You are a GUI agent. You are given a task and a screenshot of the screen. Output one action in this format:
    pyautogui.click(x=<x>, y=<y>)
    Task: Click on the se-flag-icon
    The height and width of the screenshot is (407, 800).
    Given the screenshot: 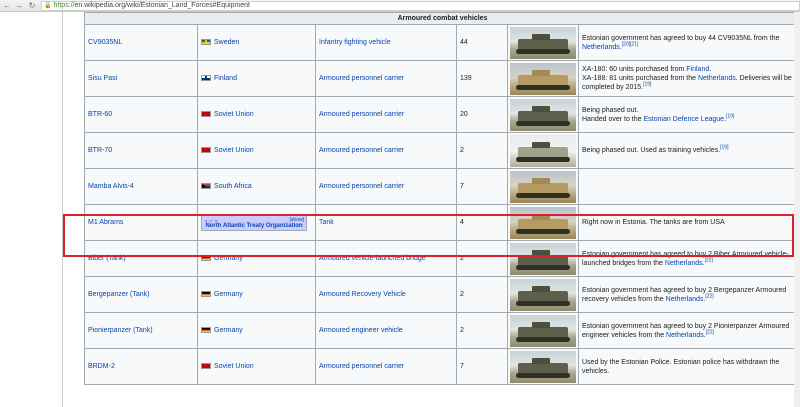 What is the action you would take?
    pyautogui.click(x=206, y=42)
    